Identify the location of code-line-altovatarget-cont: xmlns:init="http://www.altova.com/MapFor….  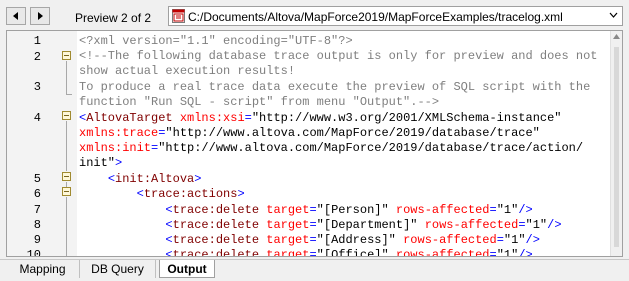
(331, 148).